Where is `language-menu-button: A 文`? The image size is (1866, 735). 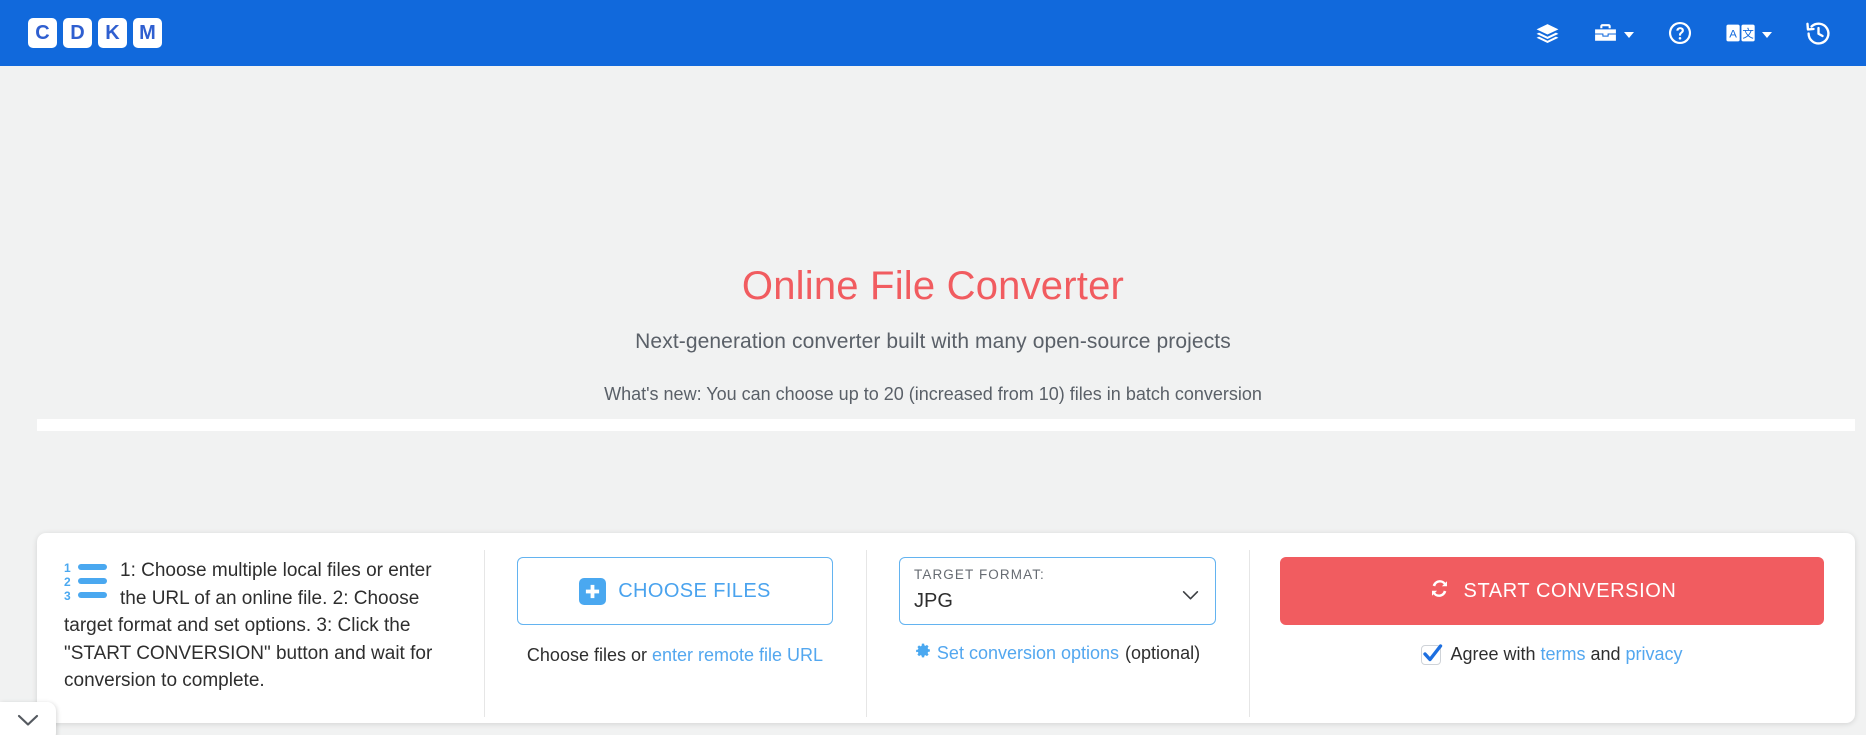
language-menu-button: A 文 is located at coordinates (1749, 33).